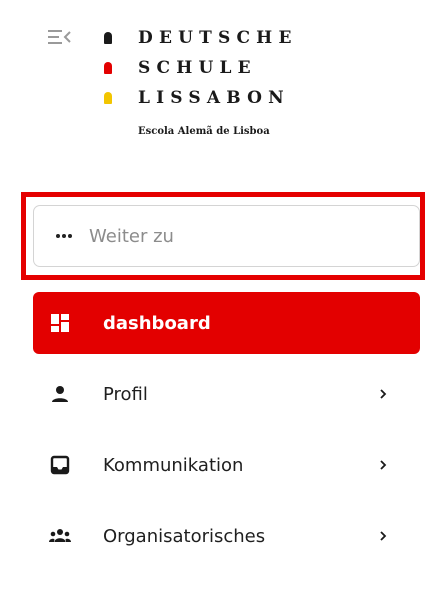  What do you see at coordinates (173, 465) in the screenshot?
I see `nav-label-kommunikation: Kommunikation` at bounding box center [173, 465].